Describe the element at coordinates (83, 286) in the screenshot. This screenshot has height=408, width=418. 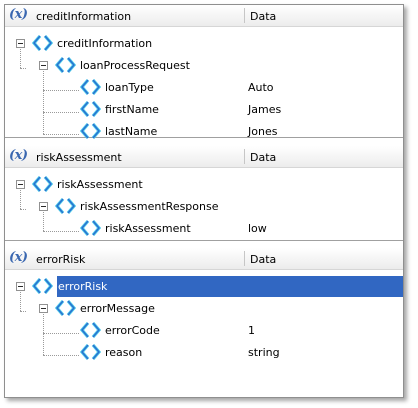
I see `node-label: errorRisk` at that location.